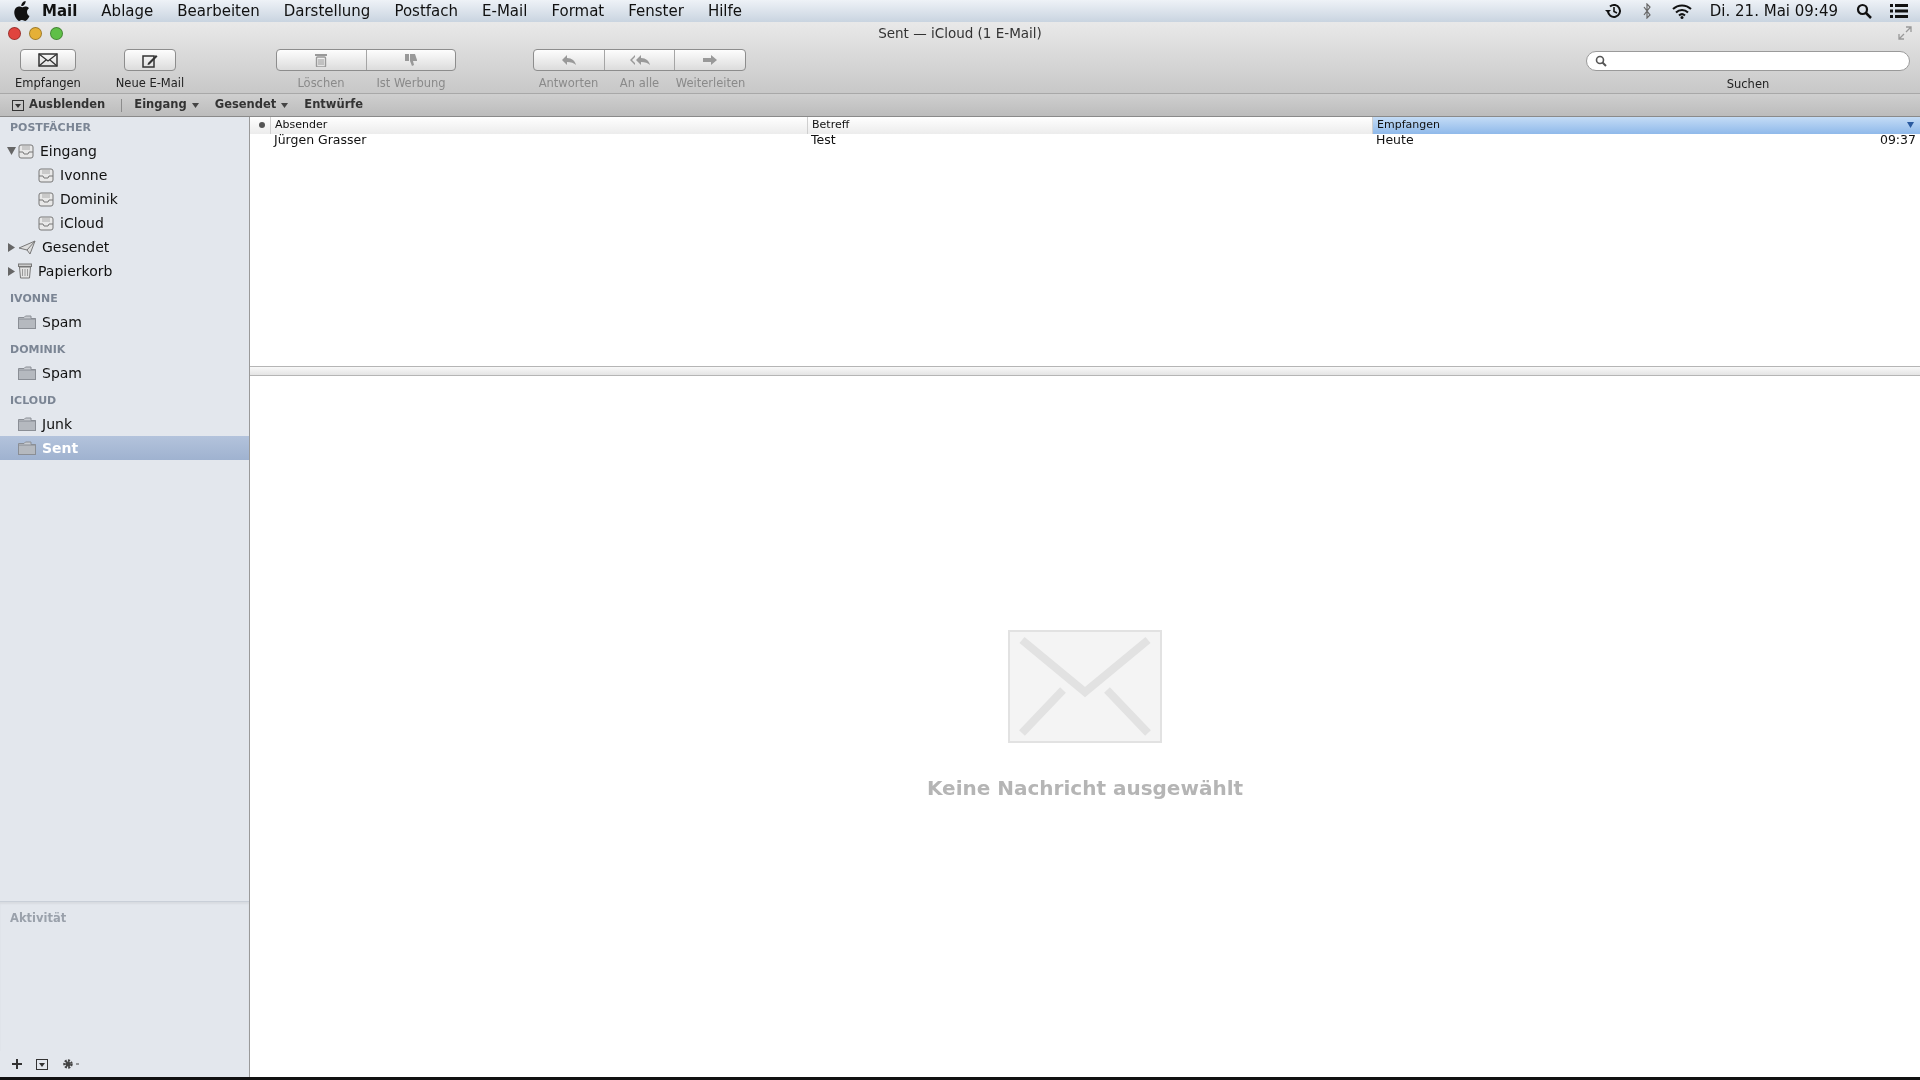 Image resolution: width=1920 pixels, height=1080 pixels. I want to click on sender-cell: Jürgen Grasser, so click(538, 140).